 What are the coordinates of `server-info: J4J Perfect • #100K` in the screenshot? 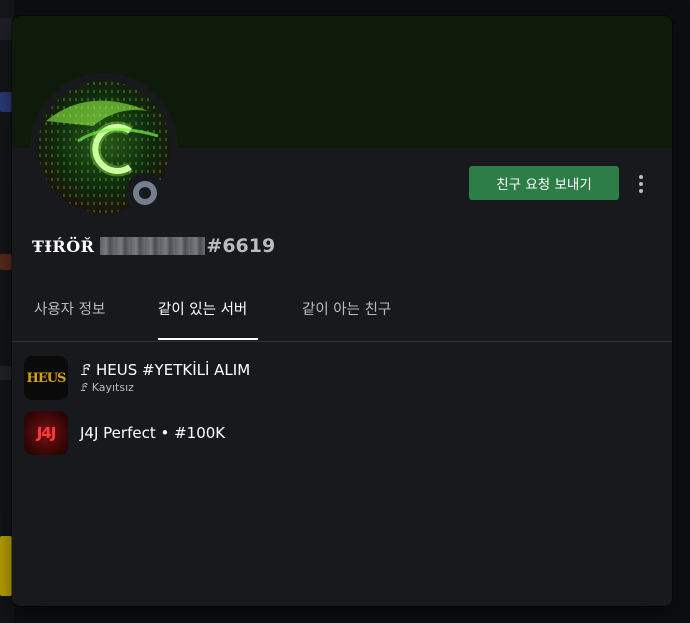 It's located at (152, 433).